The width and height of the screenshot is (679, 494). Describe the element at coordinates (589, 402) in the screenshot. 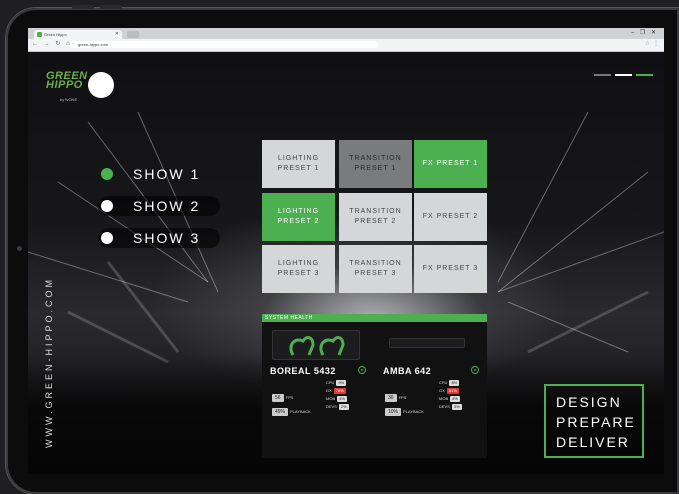

I see `tagline-line: DESIGN` at that location.